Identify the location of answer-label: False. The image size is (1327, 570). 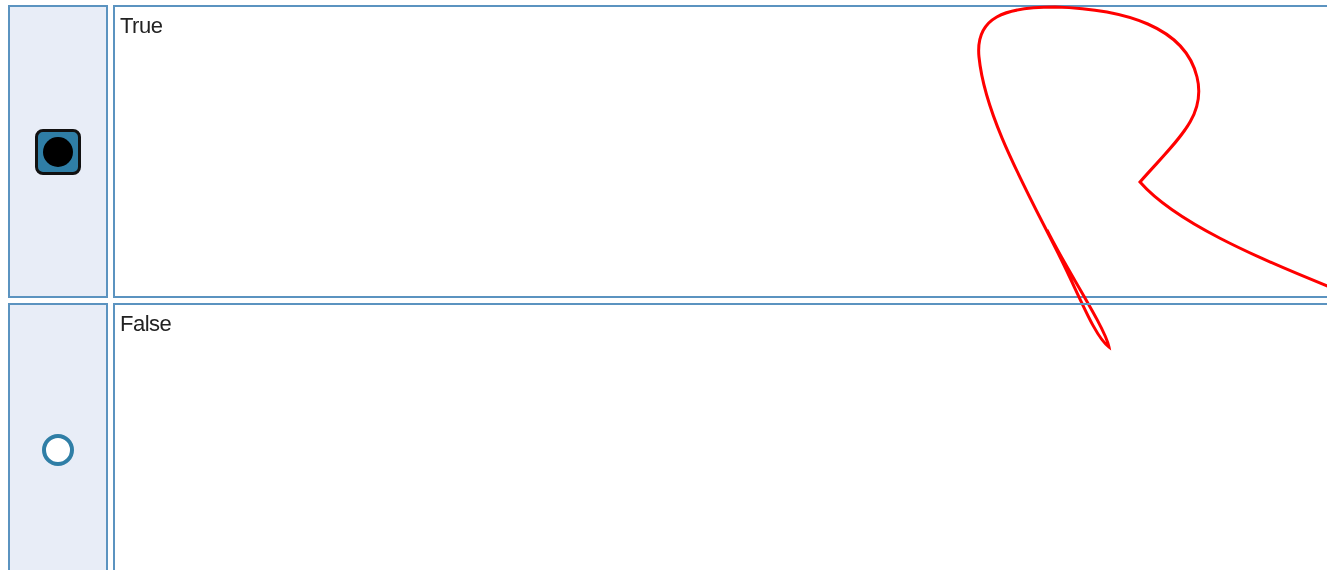
(146, 323).